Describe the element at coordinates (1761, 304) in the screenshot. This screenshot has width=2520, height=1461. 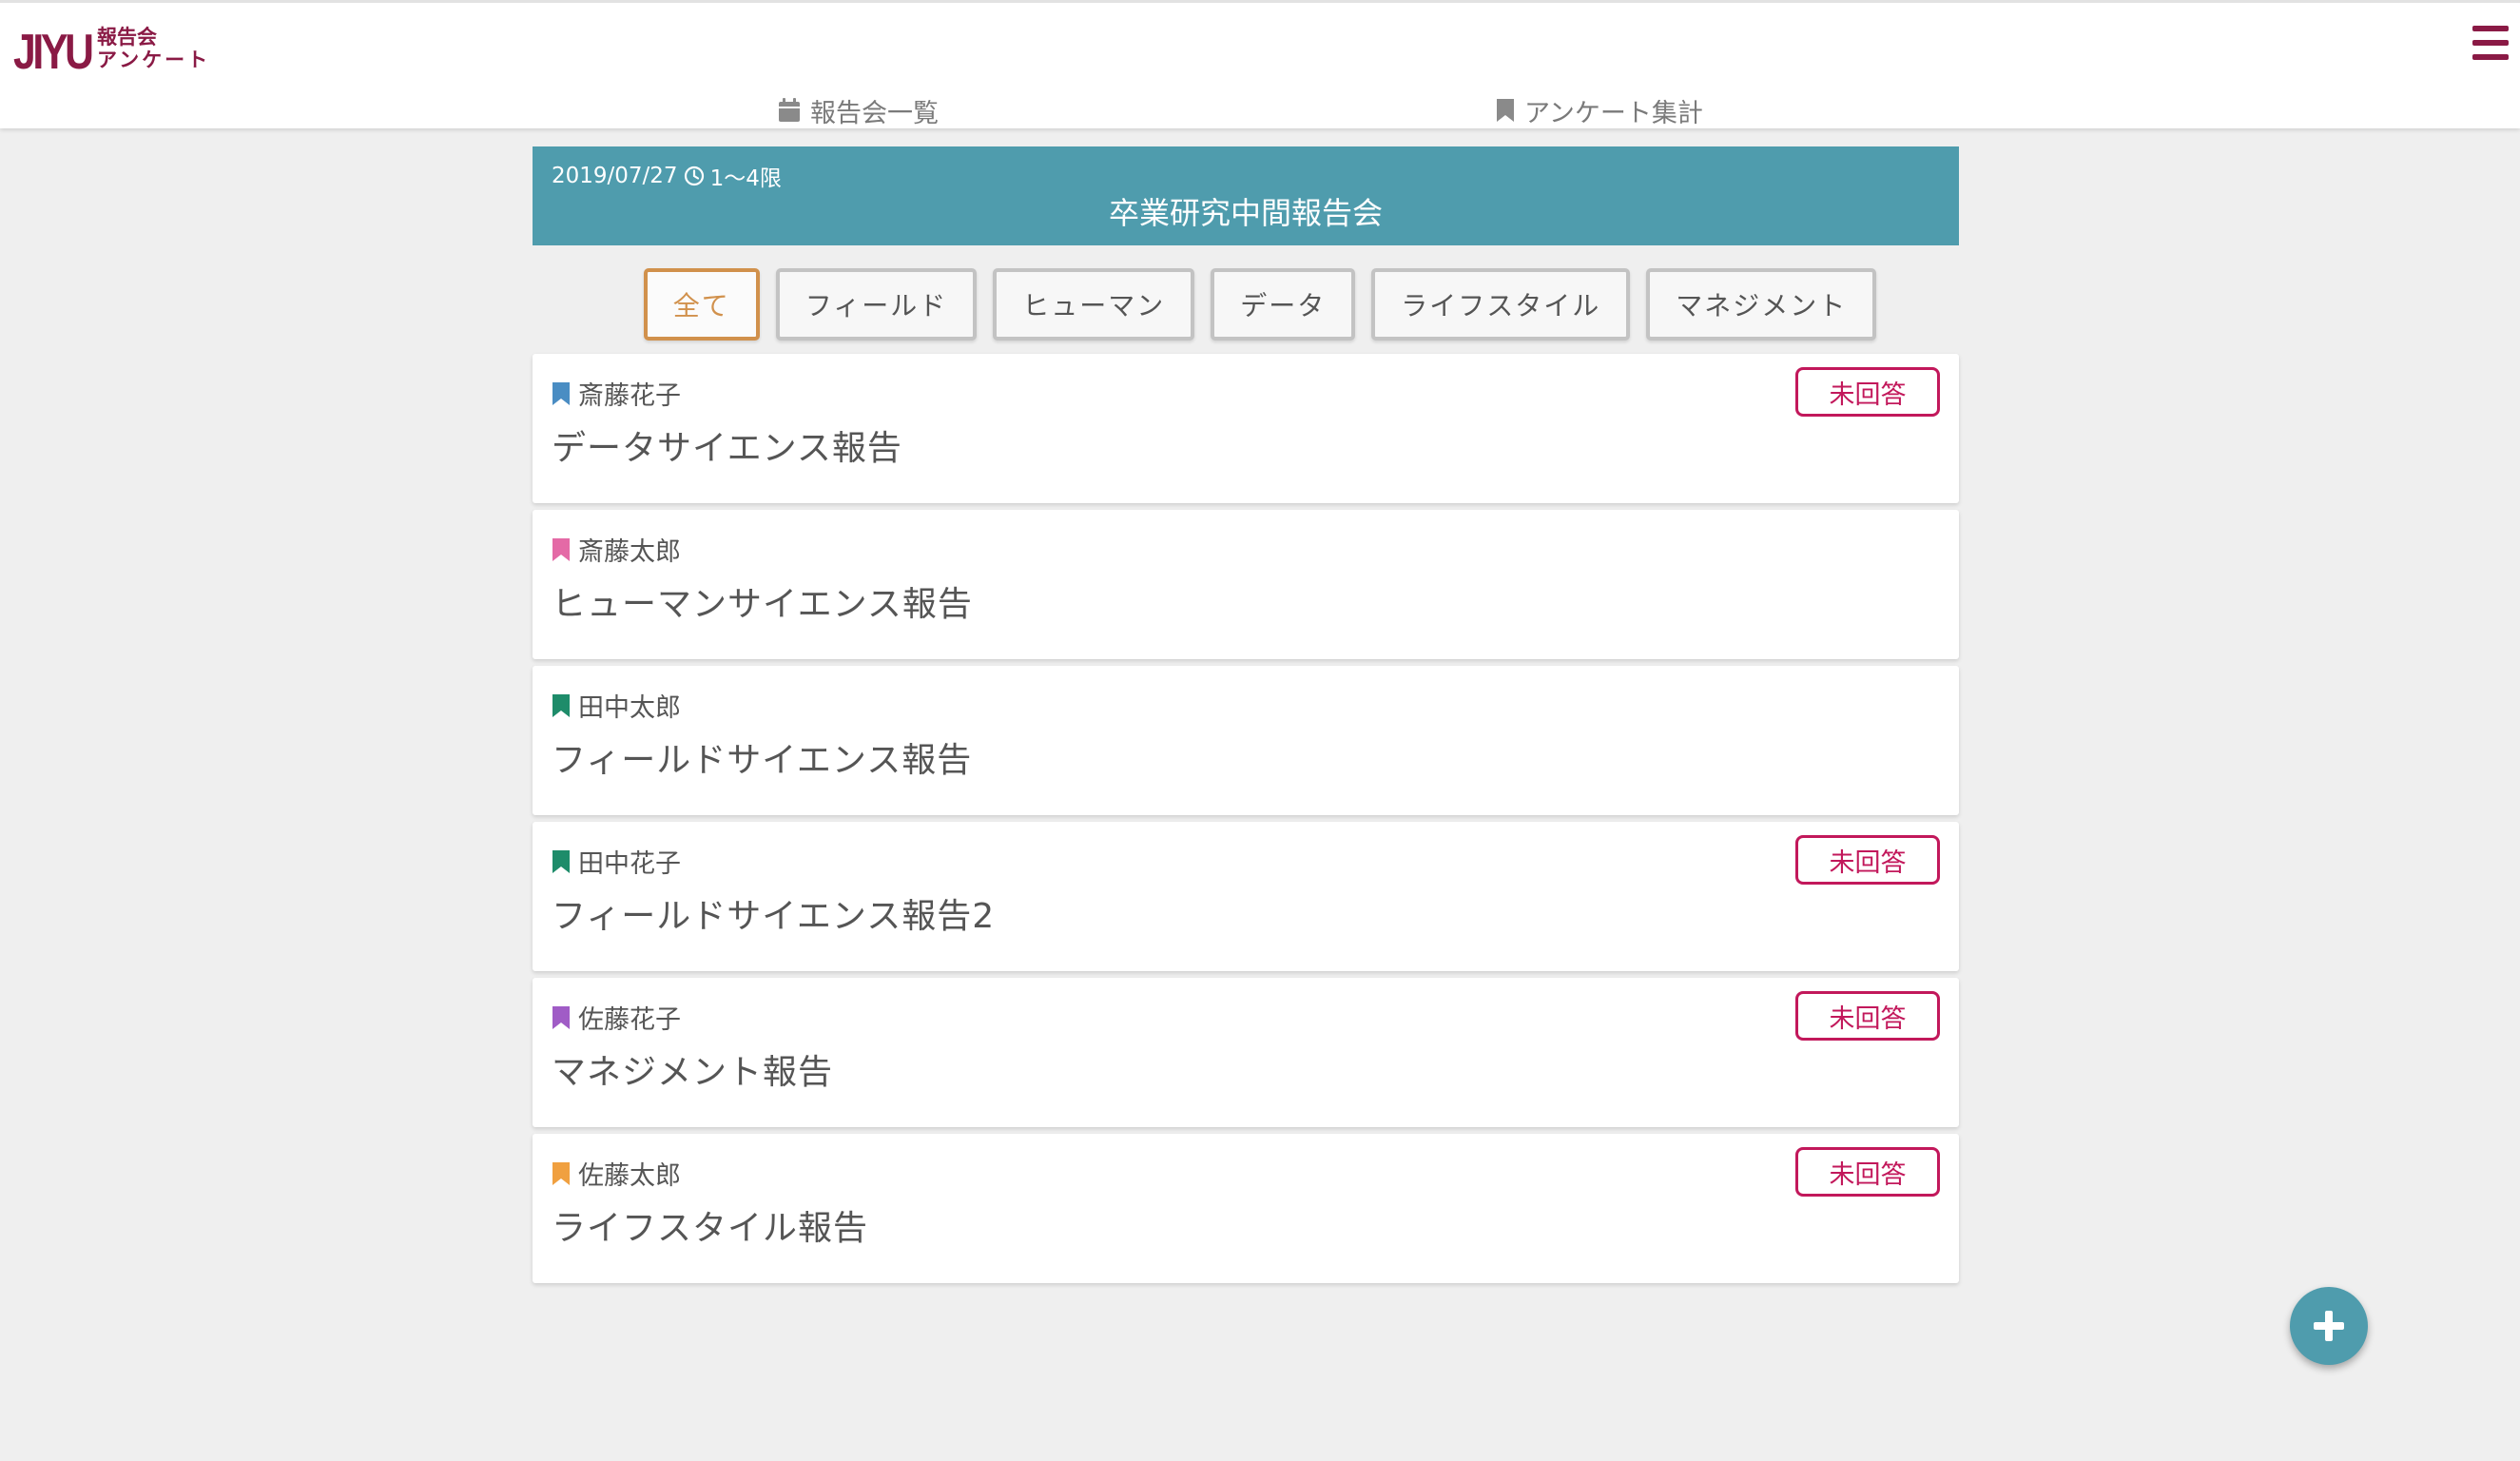
I see `filter-management-button: マネジメント` at that location.